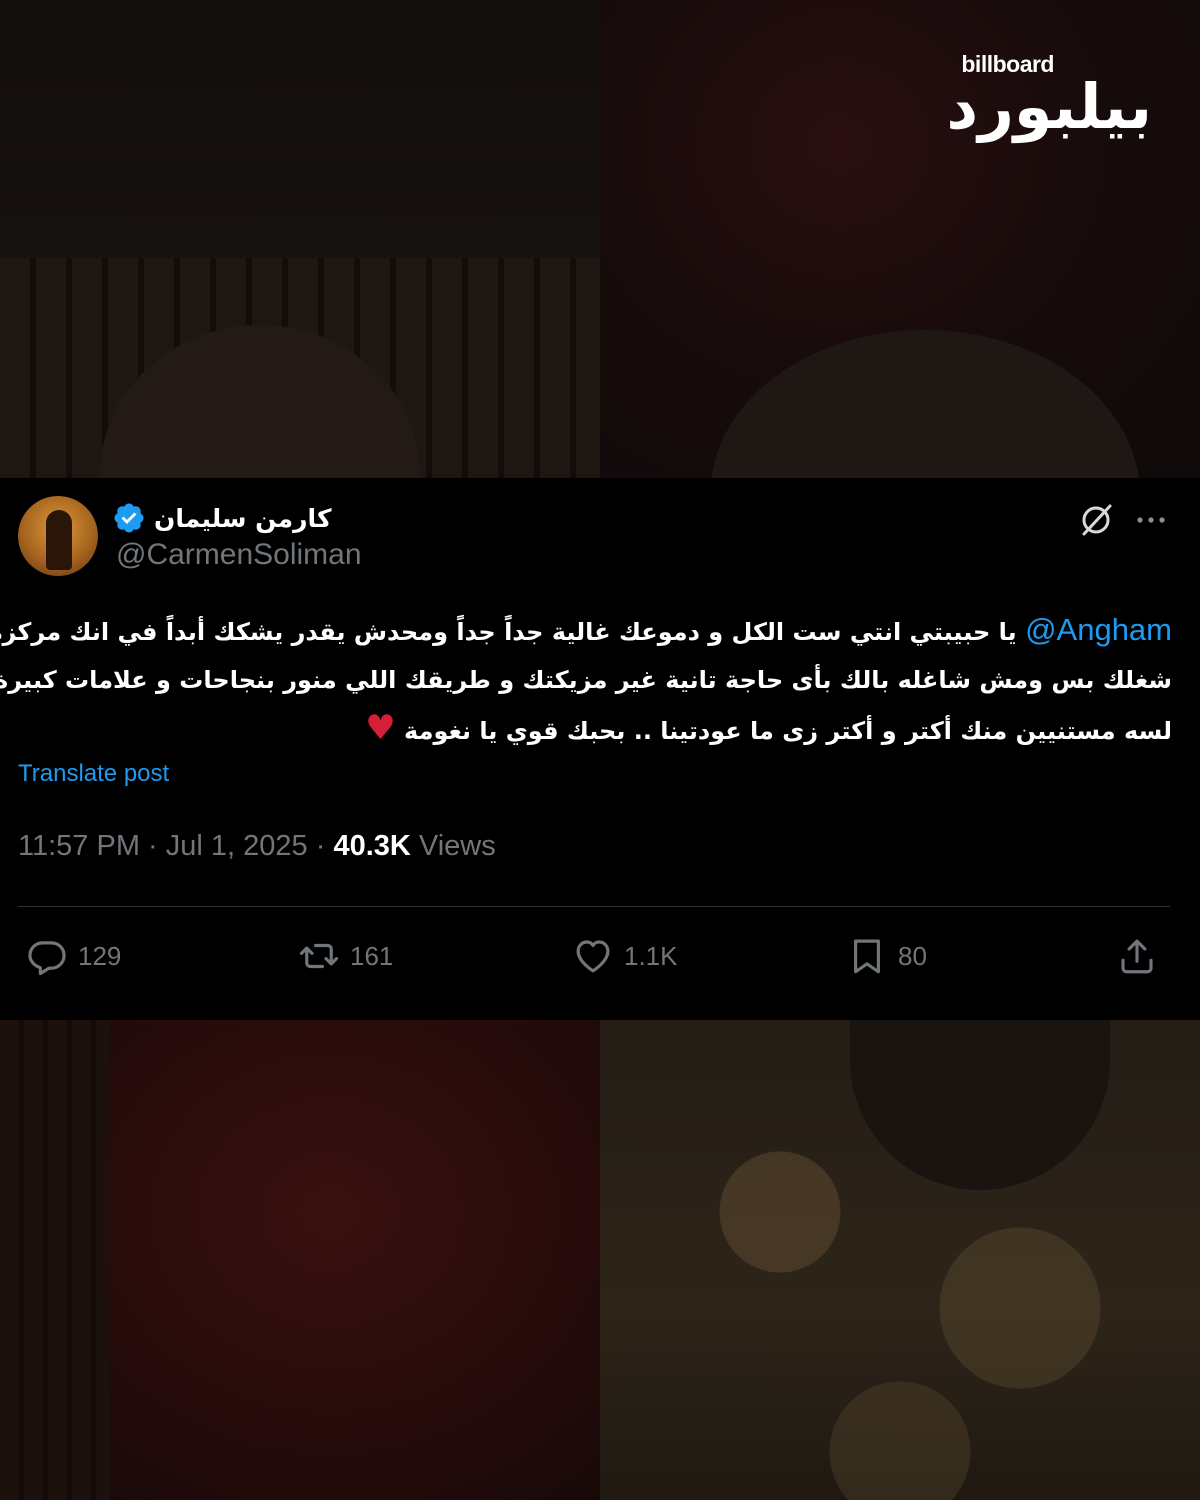  What do you see at coordinates (886, 956) in the screenshot?
I see `bookmark-button: 80` at bounding box center [886, 956].